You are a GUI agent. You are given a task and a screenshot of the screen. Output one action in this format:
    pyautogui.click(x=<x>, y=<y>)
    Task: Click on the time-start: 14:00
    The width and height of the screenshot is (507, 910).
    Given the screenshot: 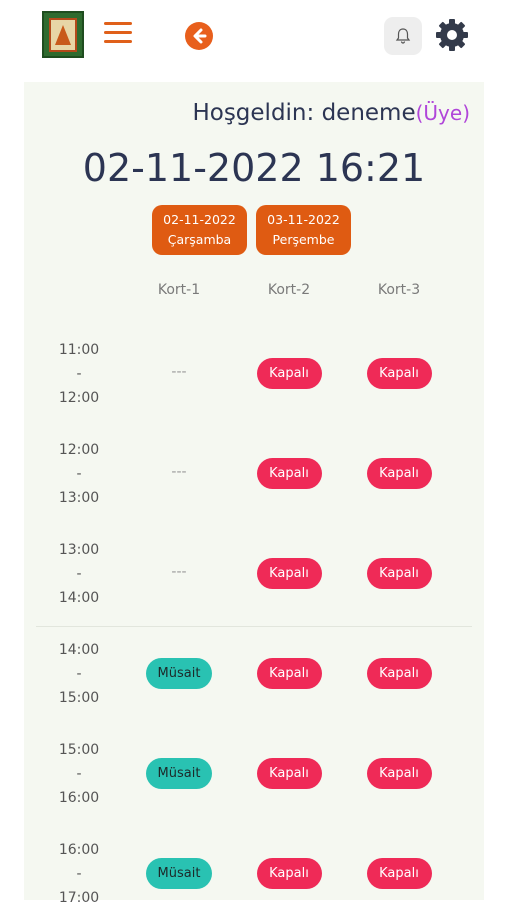 What is the action you would take?
    pyautogui.click(x=79, y=650)
    